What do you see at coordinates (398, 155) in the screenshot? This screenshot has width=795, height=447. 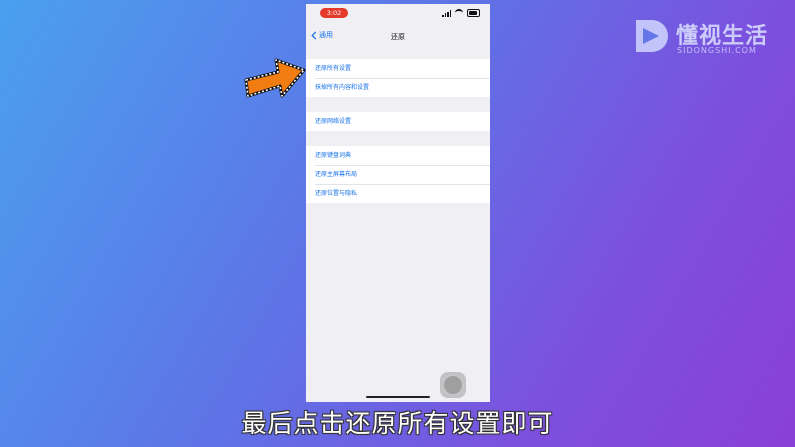 I see `reset-keyboard-dictionary: 还原键盘词典` at bounding box center [398, 155].